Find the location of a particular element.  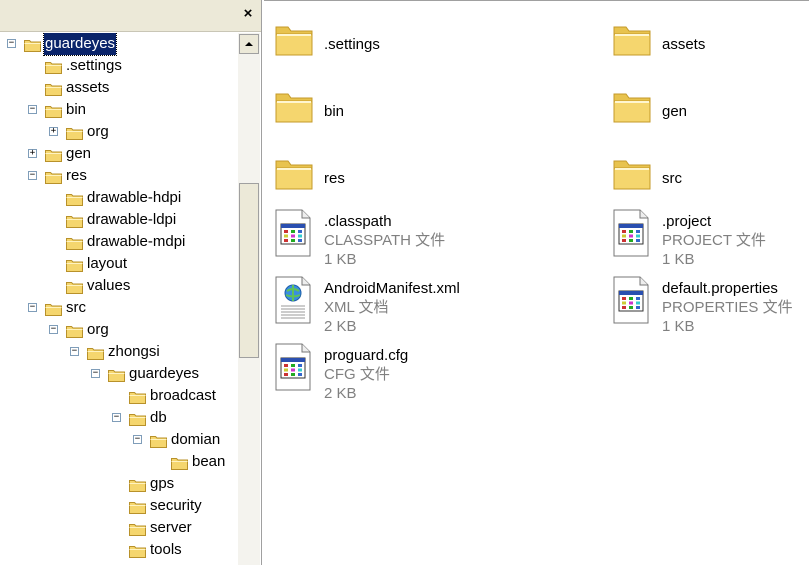

file-name: proguard.cfg is located at coordinates (366, 355).